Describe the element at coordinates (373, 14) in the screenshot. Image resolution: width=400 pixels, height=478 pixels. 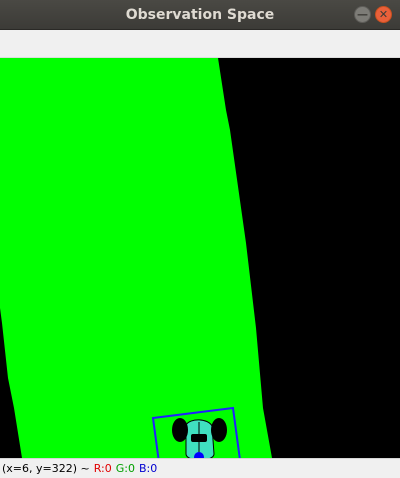
I see `window-controls: — ✕` at that location.